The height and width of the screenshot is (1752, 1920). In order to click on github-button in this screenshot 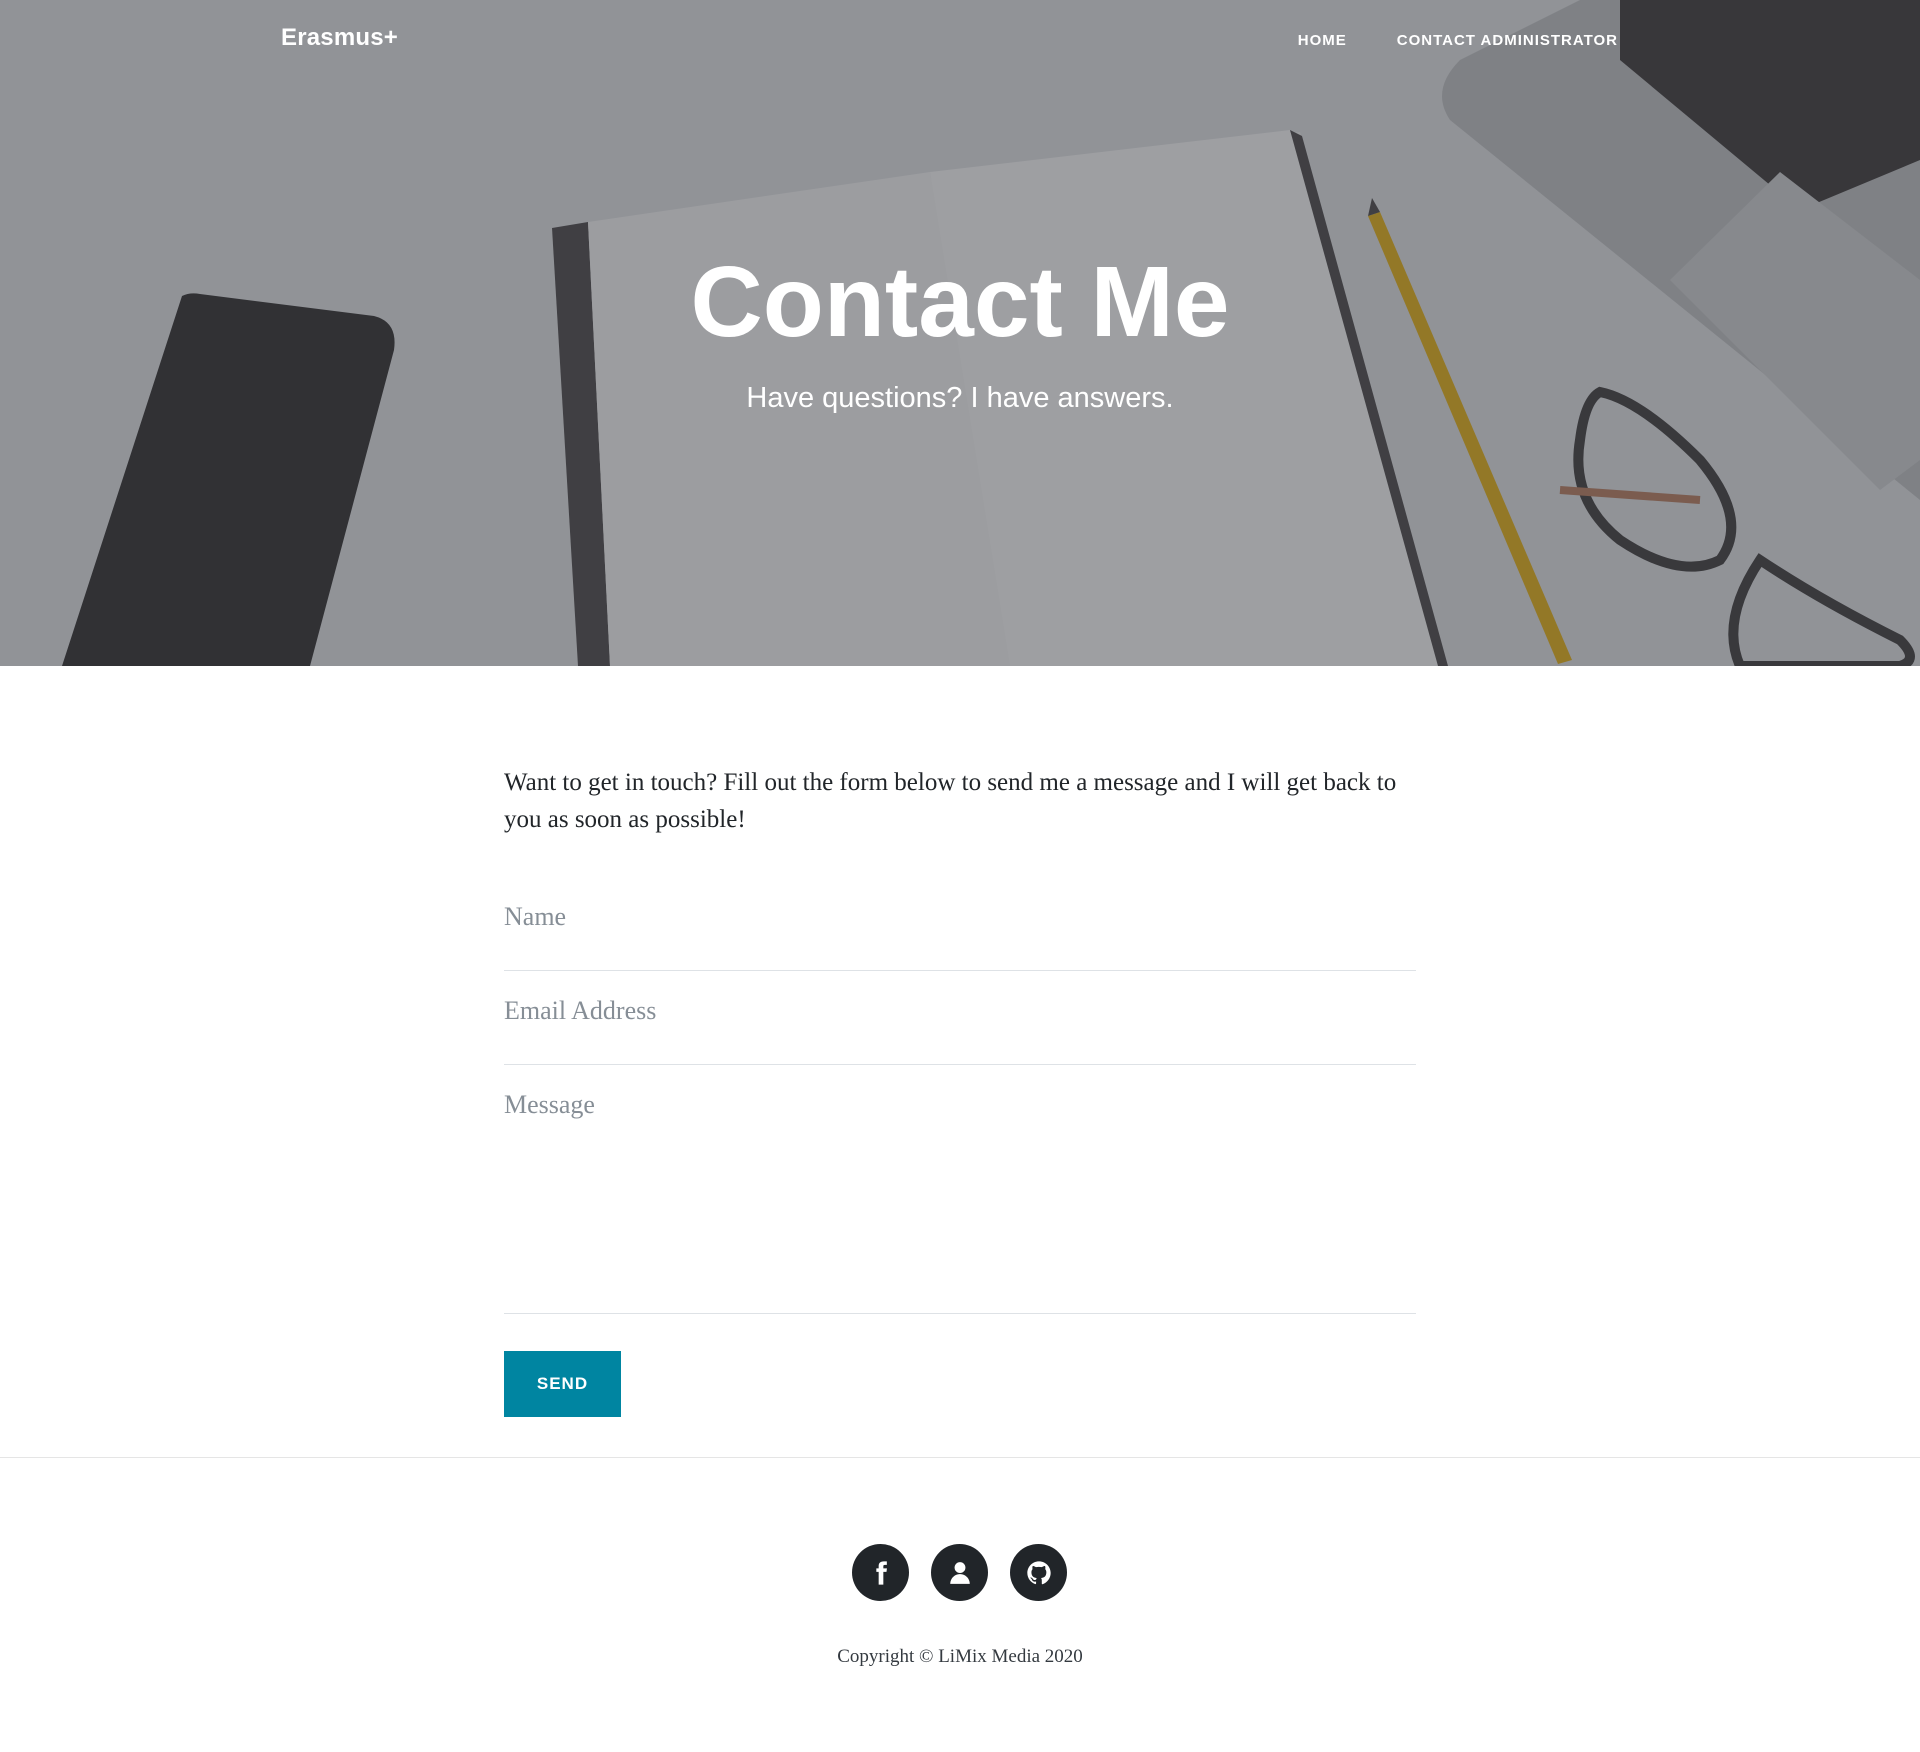, I will do `click(1038, 1572)`.